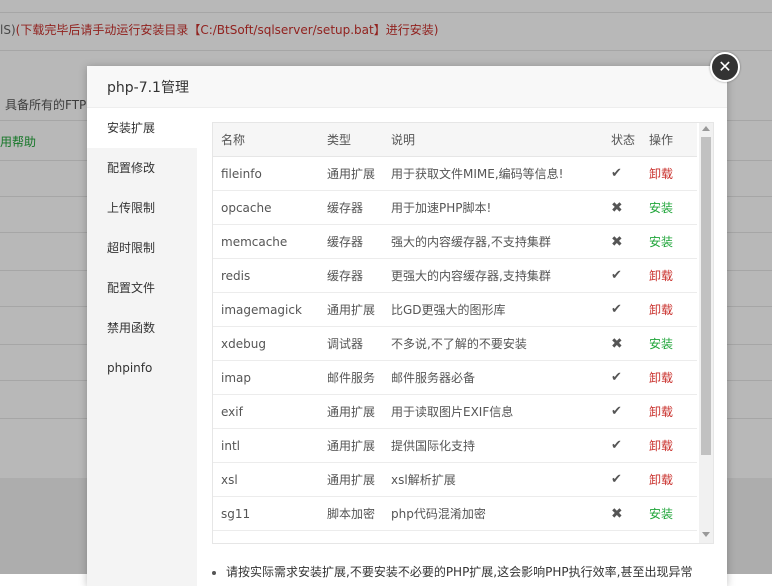 The width and height of the screenshot is (772, 586). Describe the element at coordinates (142, 248) in the screenshot. I see `nav-item-timeout-limit: 超时限制` at that location.